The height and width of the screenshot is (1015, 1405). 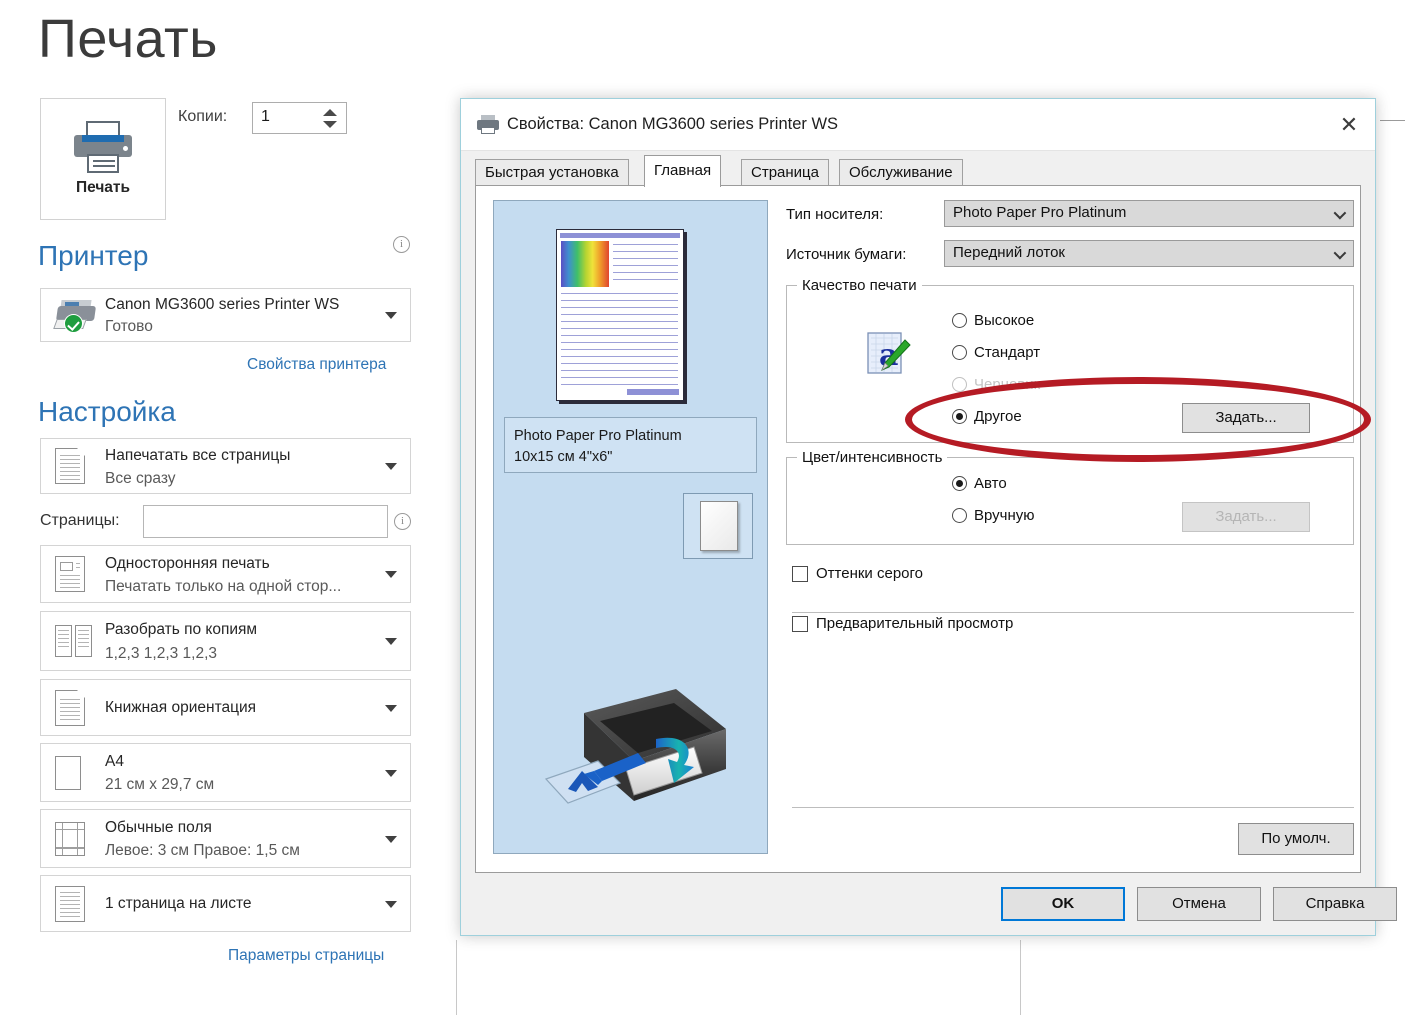 I want to click on preview-thumbnail-frame, so click(x=718, y=526).